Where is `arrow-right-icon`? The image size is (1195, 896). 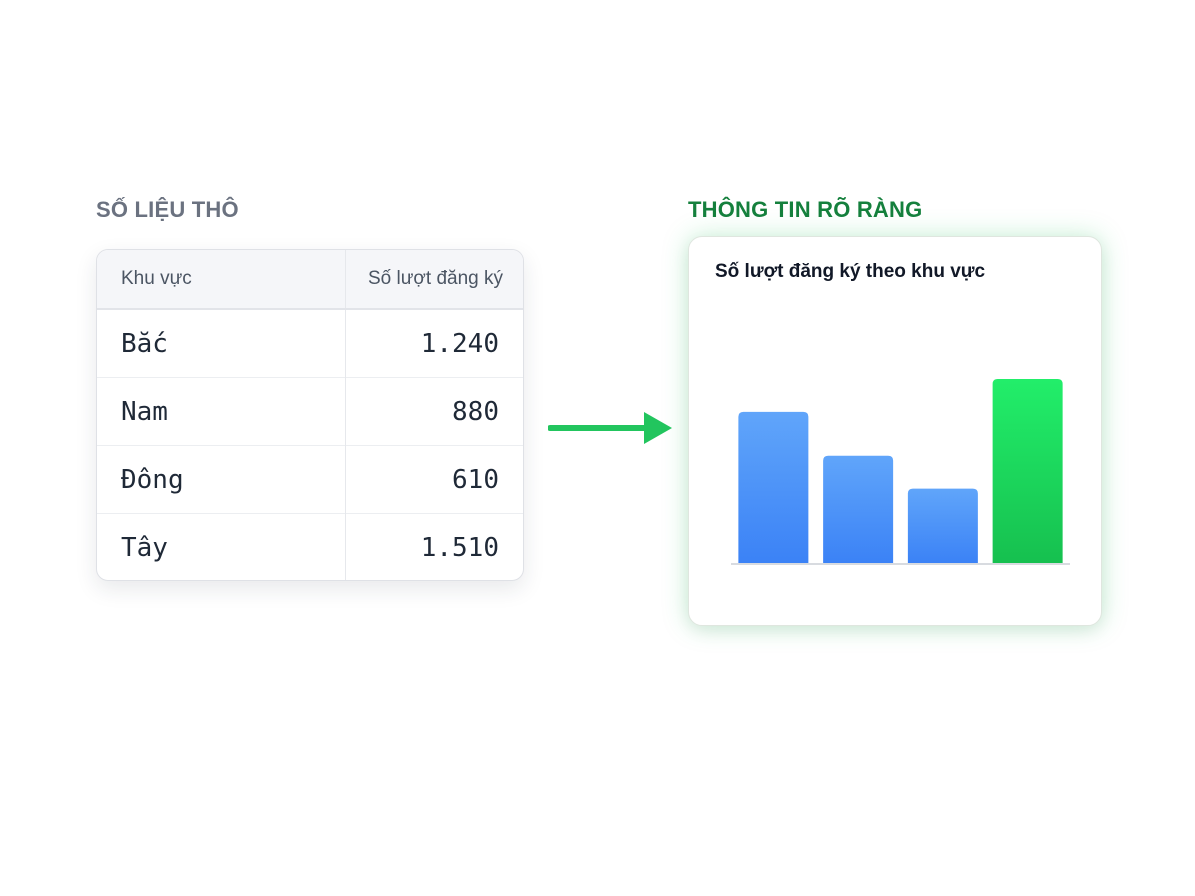
arrow-right-icon is located at coordinates (610, 428).